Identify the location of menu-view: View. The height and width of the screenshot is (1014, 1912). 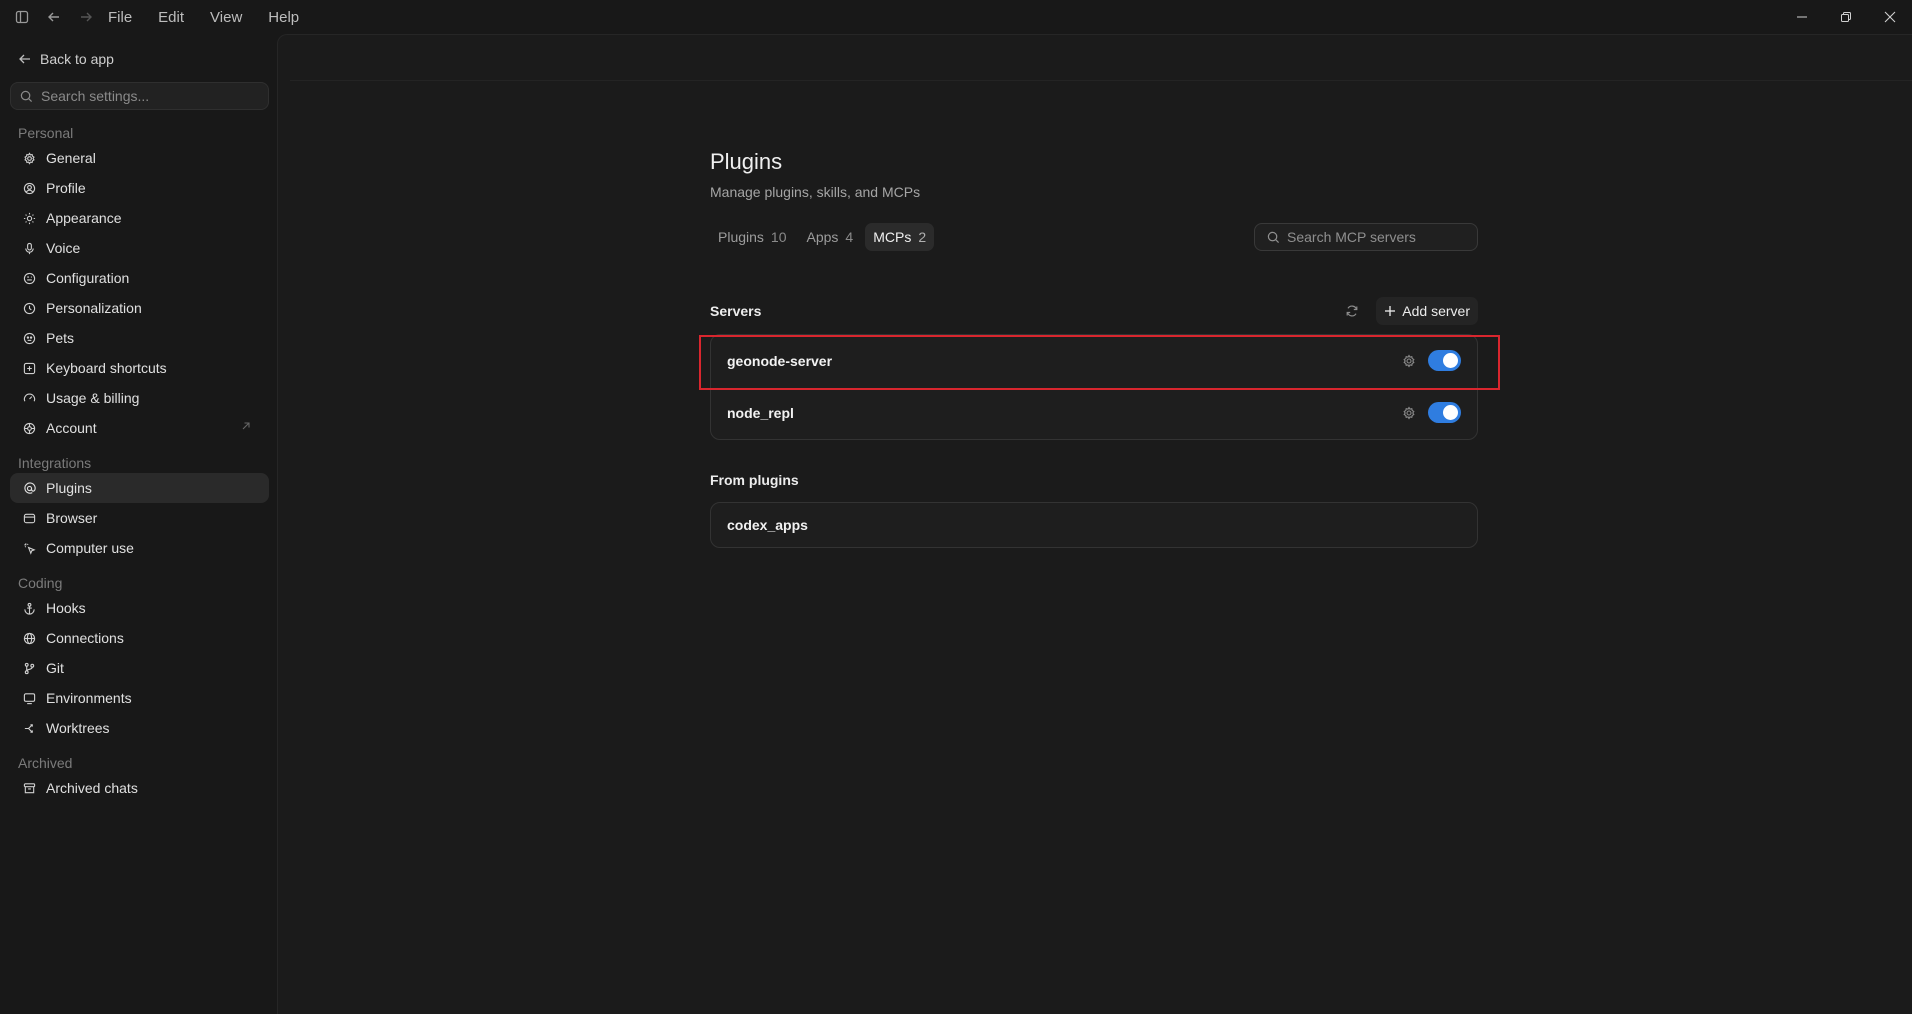
(226, 17).